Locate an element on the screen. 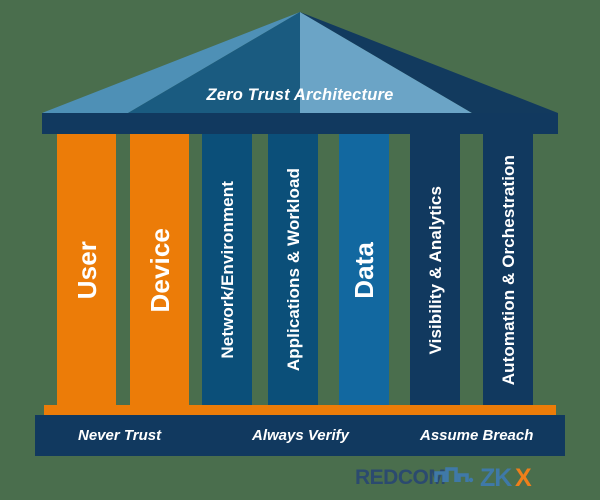  base-band: Never Trust Always Verify Assume Breach is located at coordinates (300, 435).